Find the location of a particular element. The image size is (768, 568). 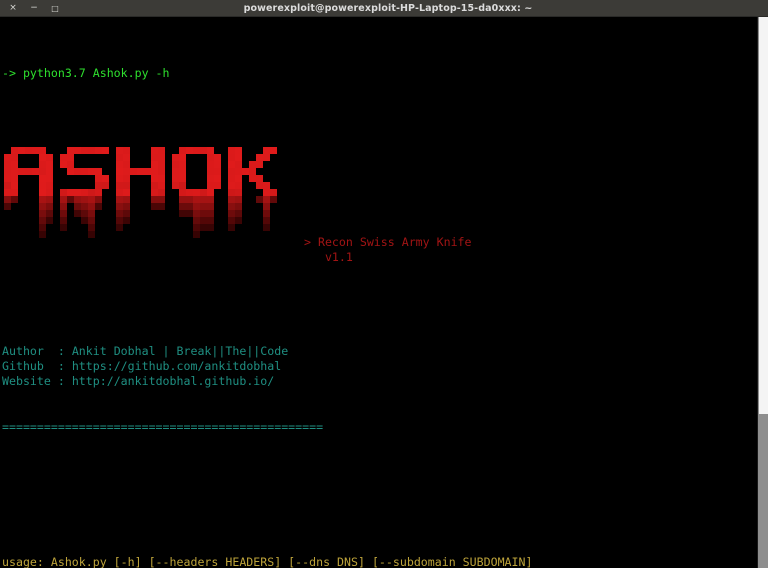

vertical-scrollbar is located at coordinates (762, 292).